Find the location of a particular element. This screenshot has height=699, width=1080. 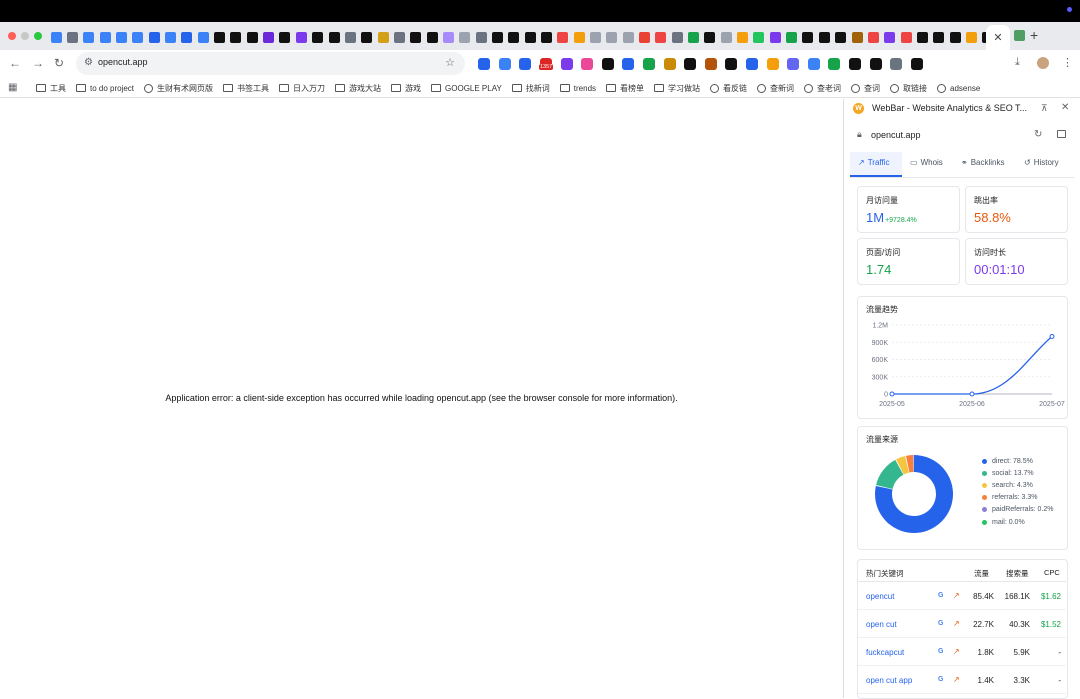

bookmark-item: 取链接 is located at coordinates (908, 88).